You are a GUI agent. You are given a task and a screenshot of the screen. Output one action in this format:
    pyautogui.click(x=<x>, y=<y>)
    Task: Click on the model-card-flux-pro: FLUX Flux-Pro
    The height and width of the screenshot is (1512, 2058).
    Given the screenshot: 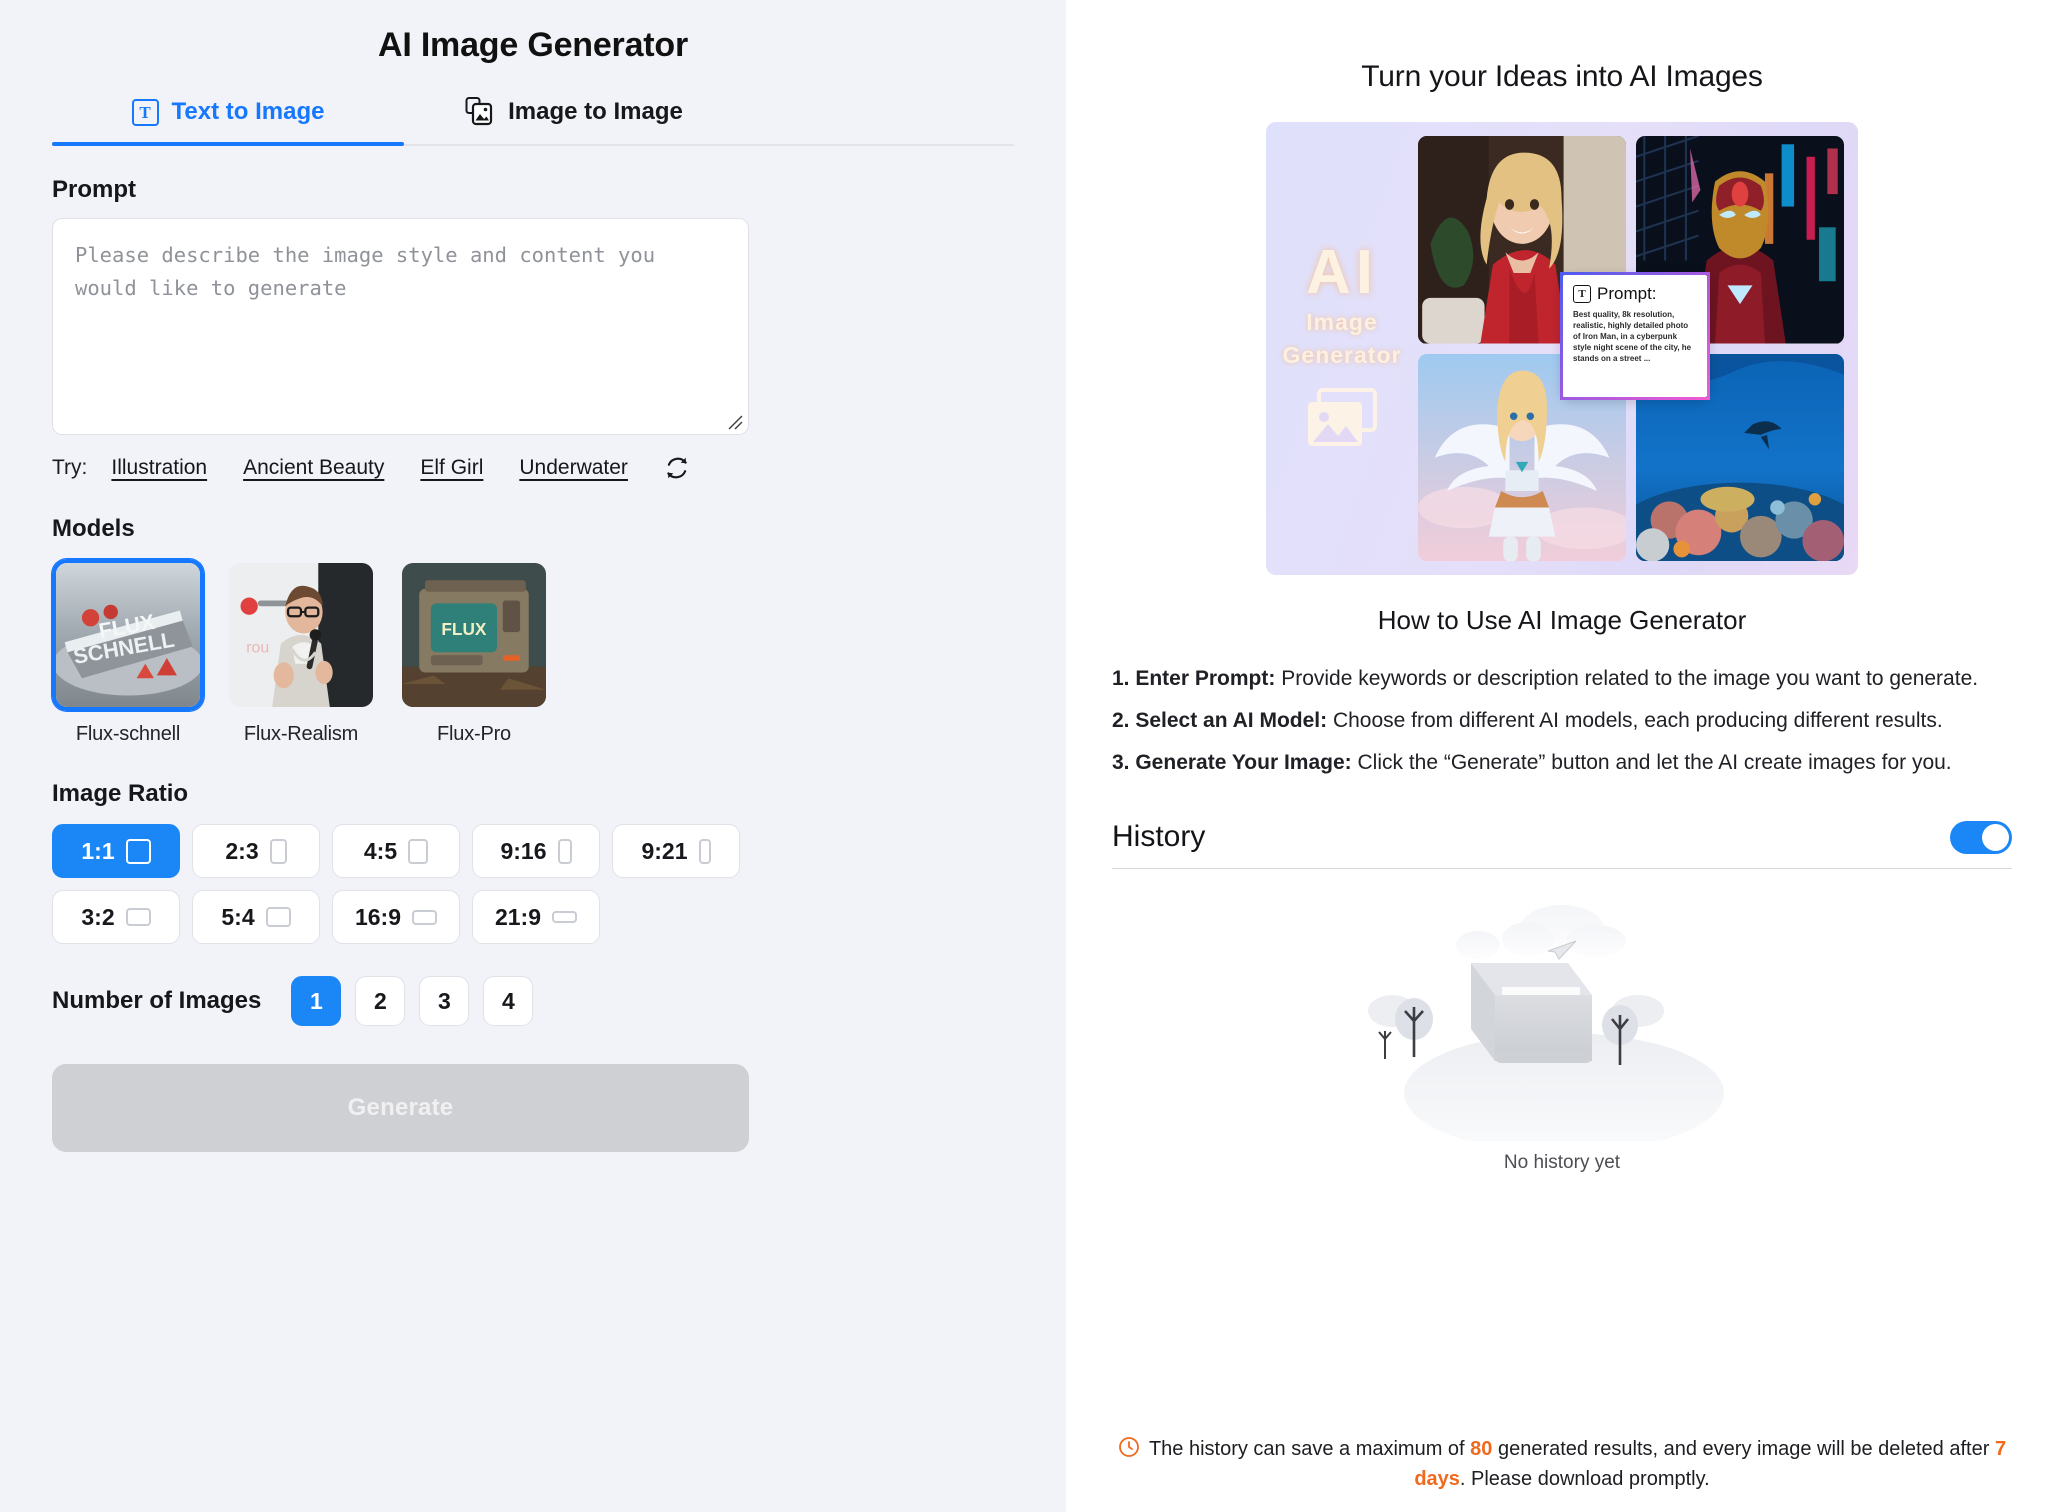 What is the action you would take?
    pyautogui.click(x=474, y=652)
    